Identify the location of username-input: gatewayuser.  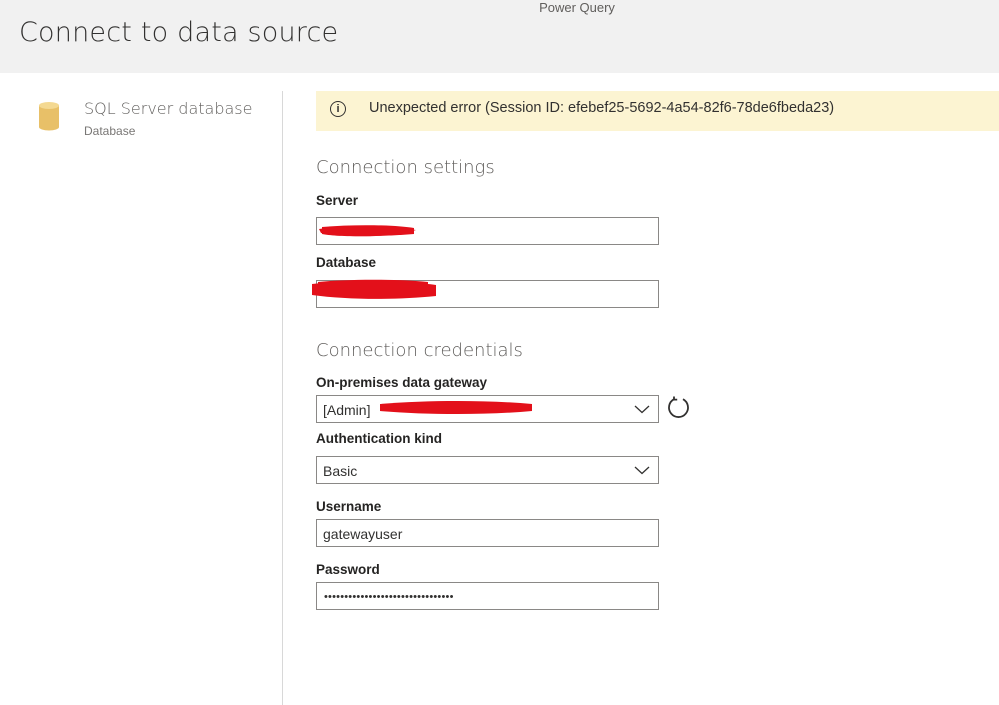
(487, 533).